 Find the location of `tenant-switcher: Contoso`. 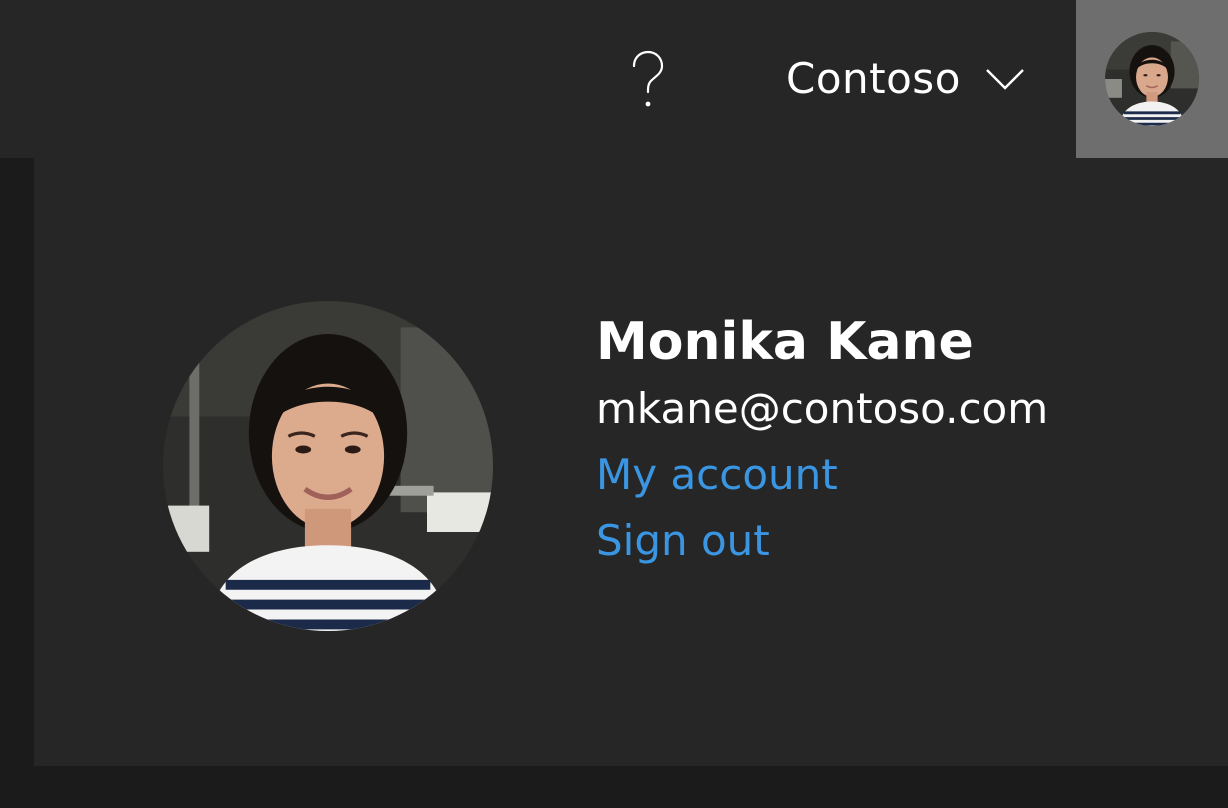

tenant-switcher: Contoso is located at coordinates (902, 79).